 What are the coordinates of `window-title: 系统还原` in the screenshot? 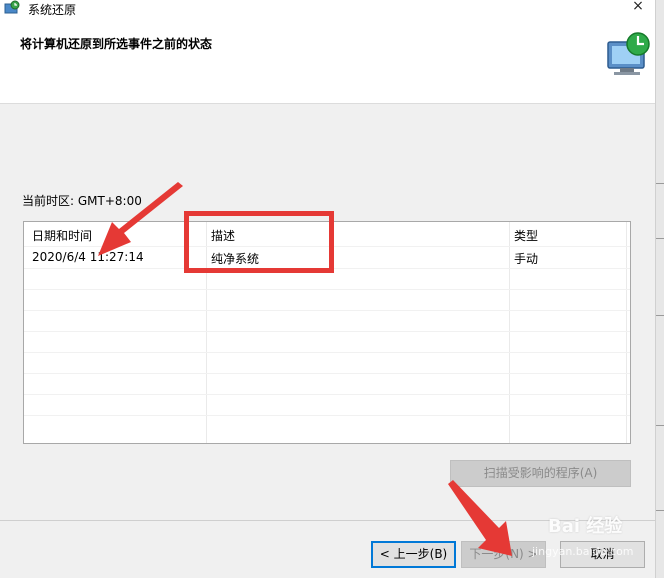 It's located at (52, 10).